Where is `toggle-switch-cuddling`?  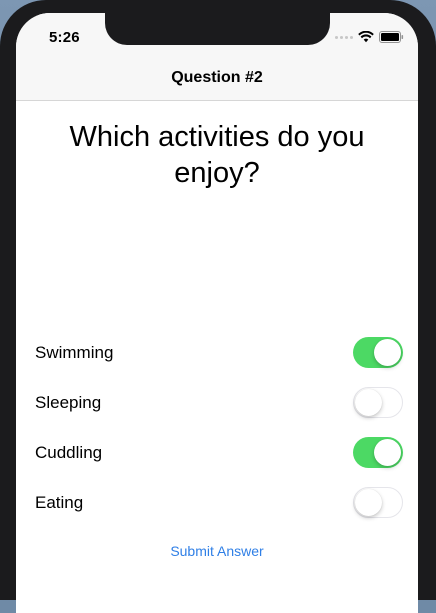 toggle-switch-cuddling is located at coordinates (378, 452).